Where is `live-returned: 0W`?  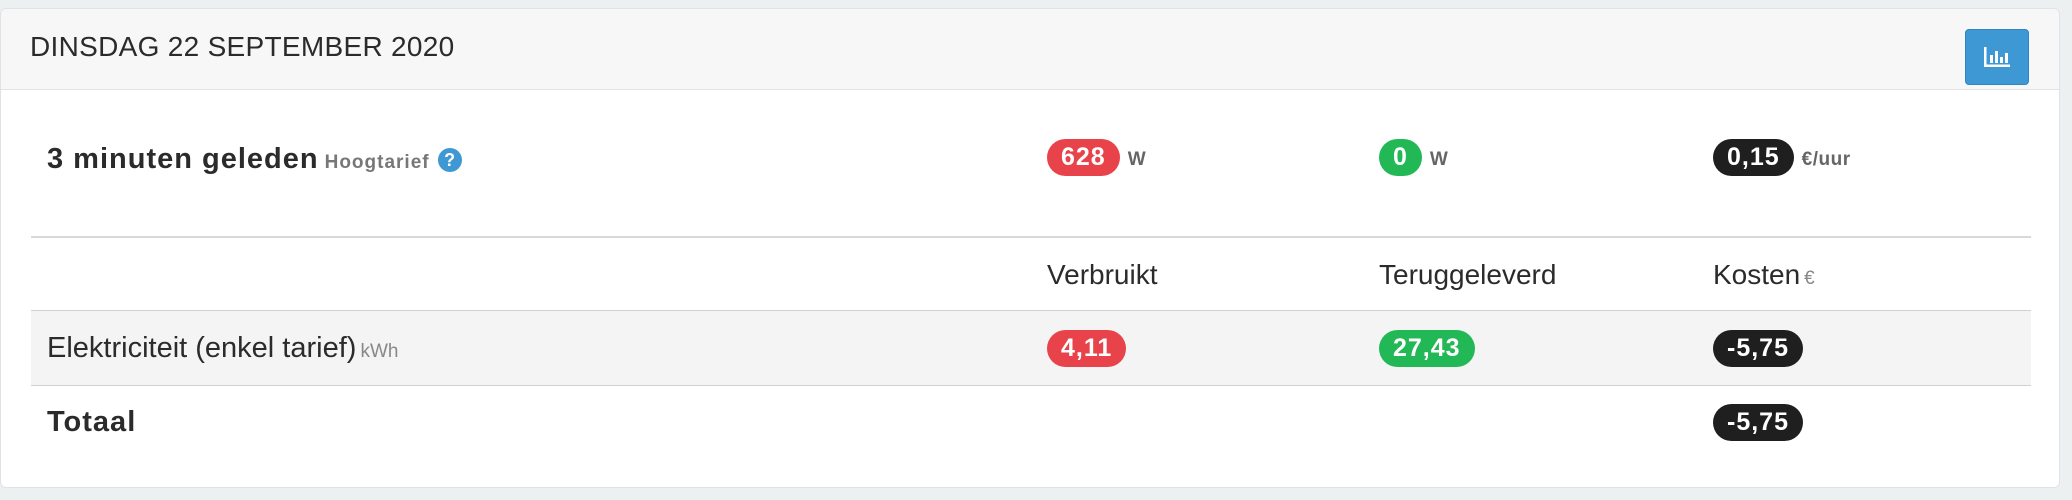 live-returned: 0W is located at coordinates (1413, 157).